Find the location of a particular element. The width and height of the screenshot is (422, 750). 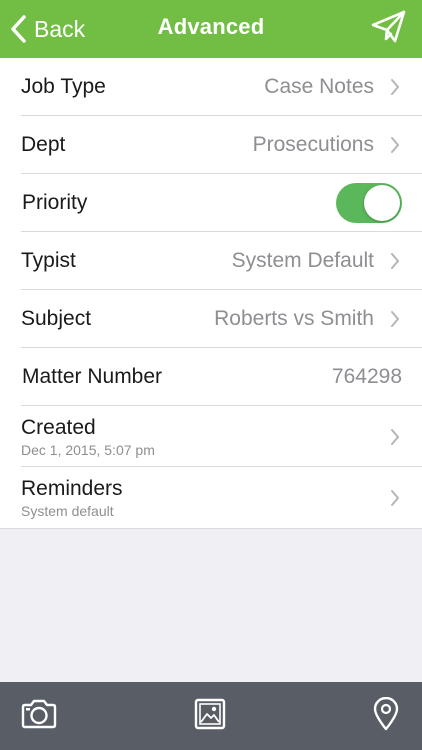

gallery-button is located at coordinates (210, 716).